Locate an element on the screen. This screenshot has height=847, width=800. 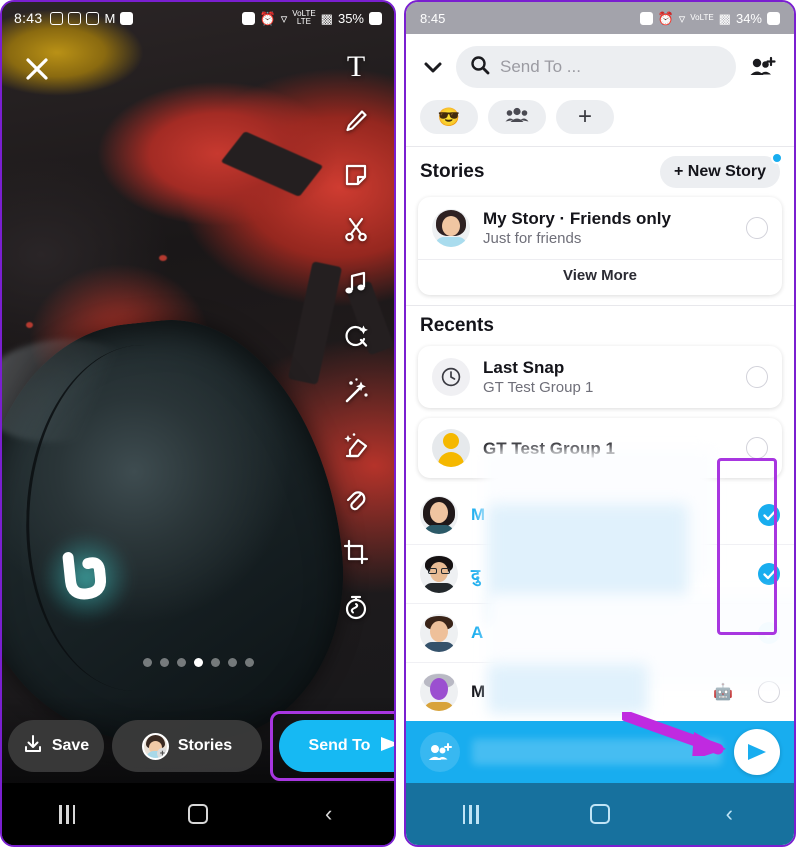
left-android-navbar: ‹ is located at coordinates (198, 814).